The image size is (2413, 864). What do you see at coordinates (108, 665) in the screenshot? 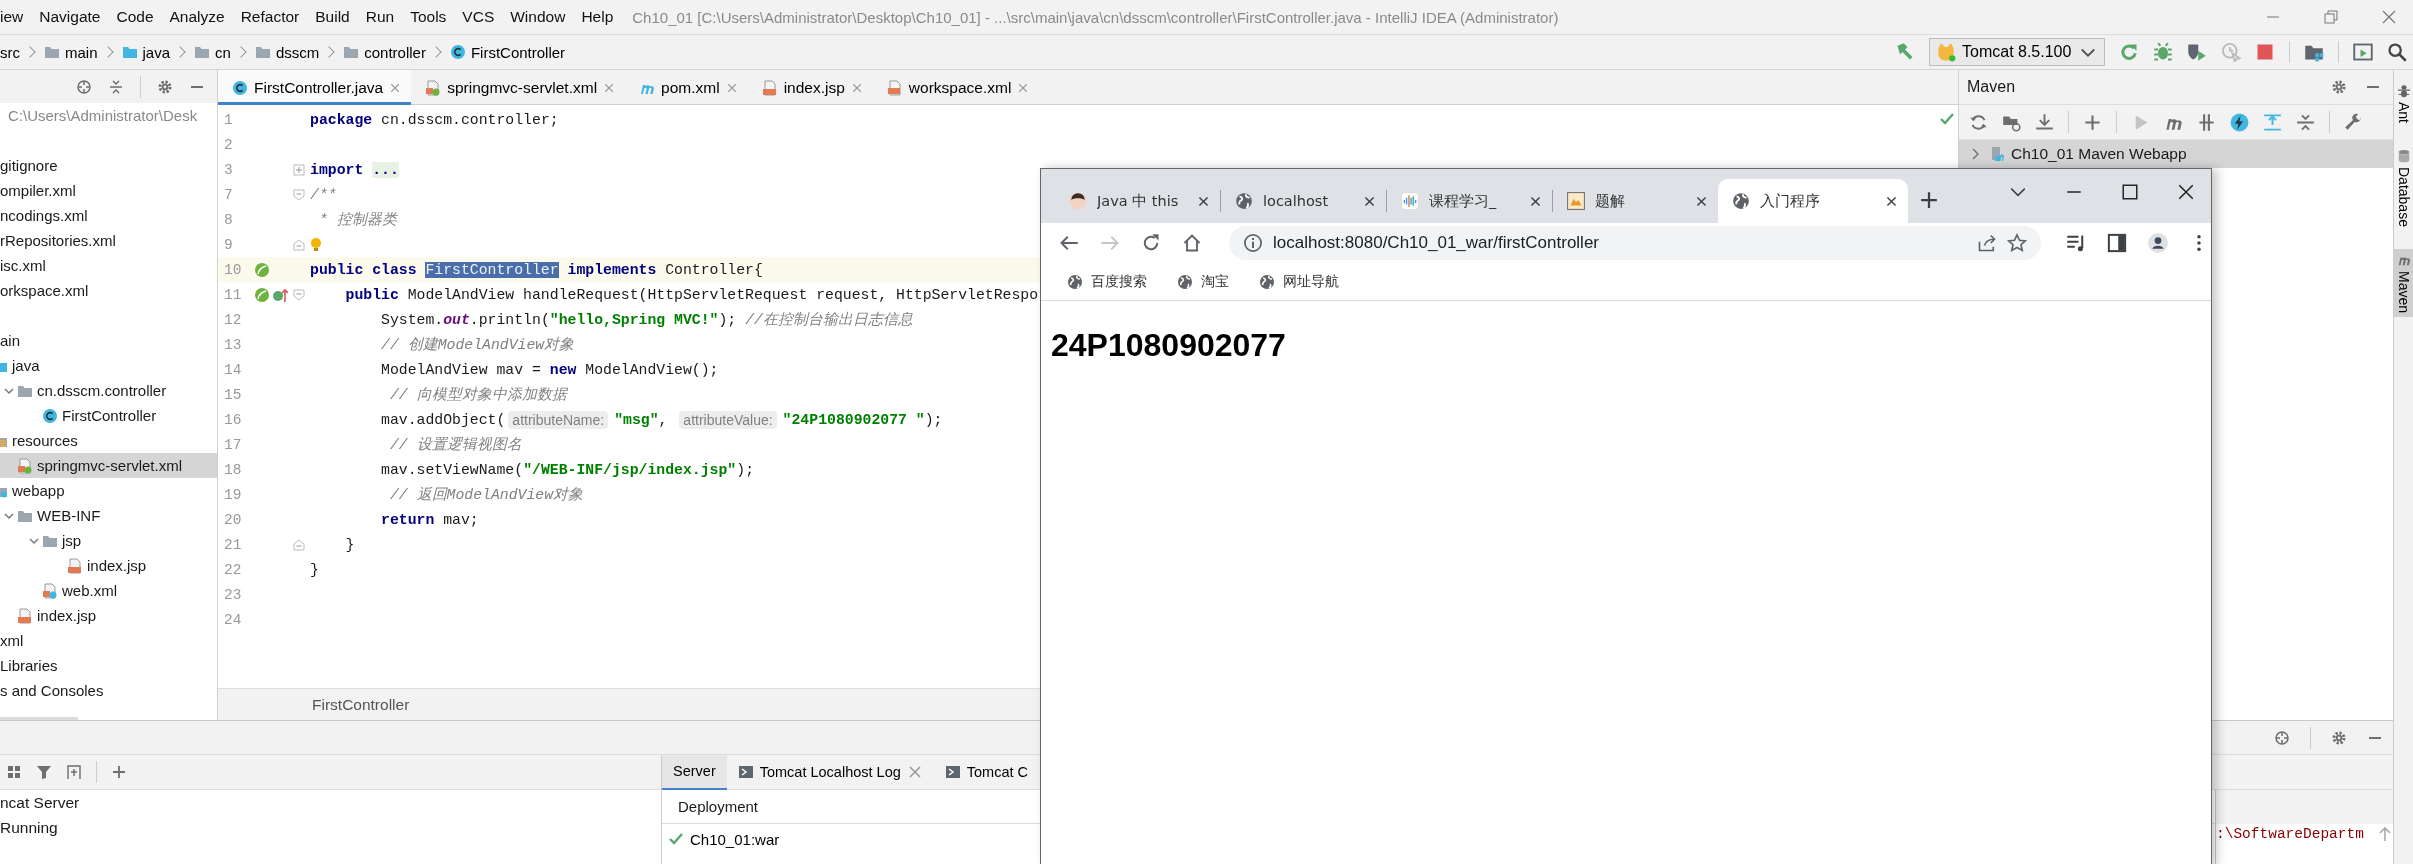
I see `tree-item: Libraries` at bounding box center [108, 665].